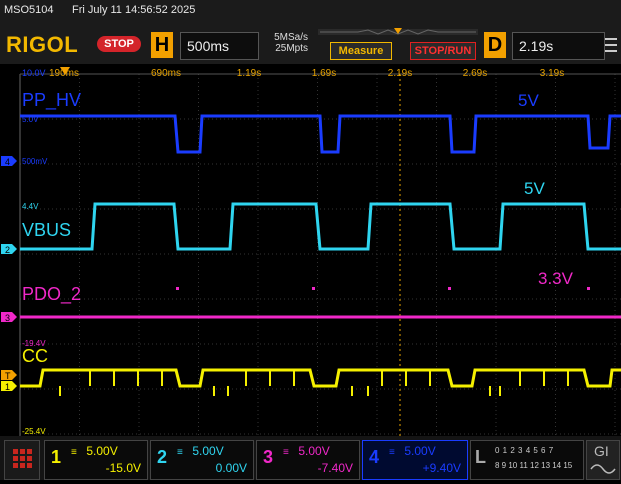  What do you see at coordinates (35, 161) in the screenshot?
I see `pp-hv-ref-low: 500mV` at bounding box center [35, 161].